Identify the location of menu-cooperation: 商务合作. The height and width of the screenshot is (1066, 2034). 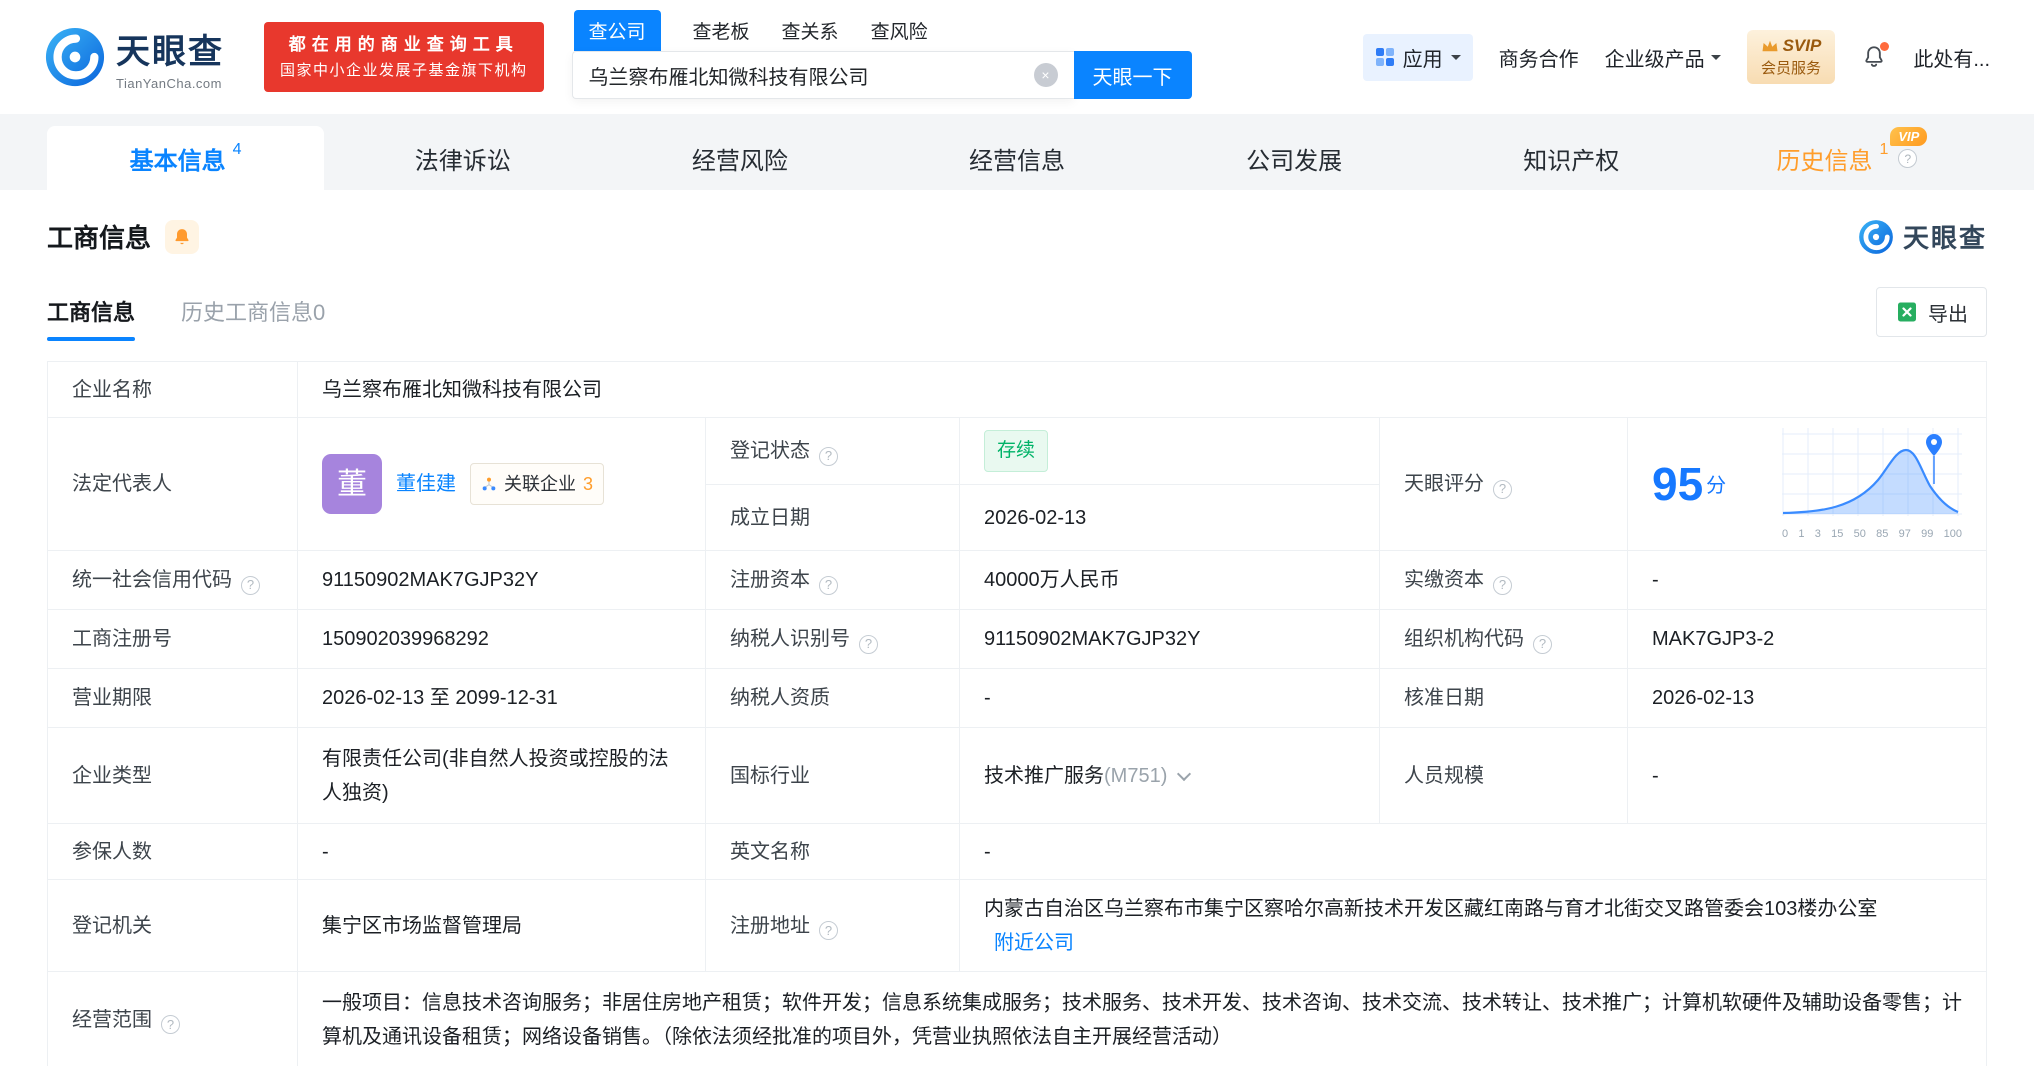
(1539, 57).